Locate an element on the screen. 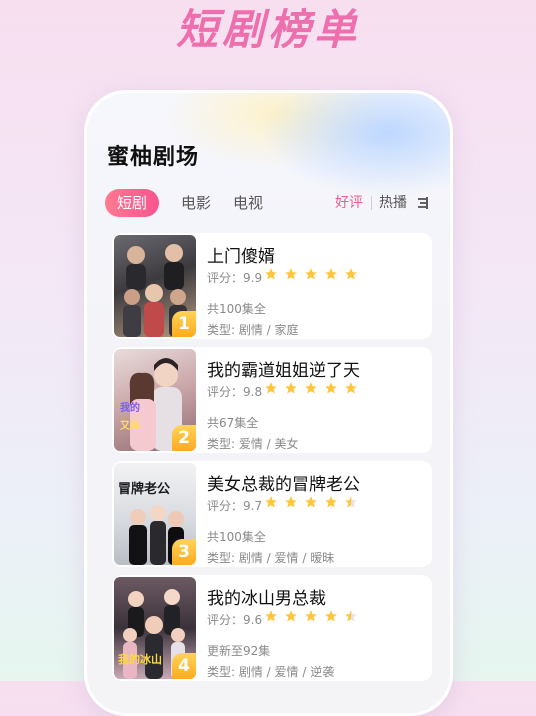  svg-text: 我的 is located at coordinates (130, 407).